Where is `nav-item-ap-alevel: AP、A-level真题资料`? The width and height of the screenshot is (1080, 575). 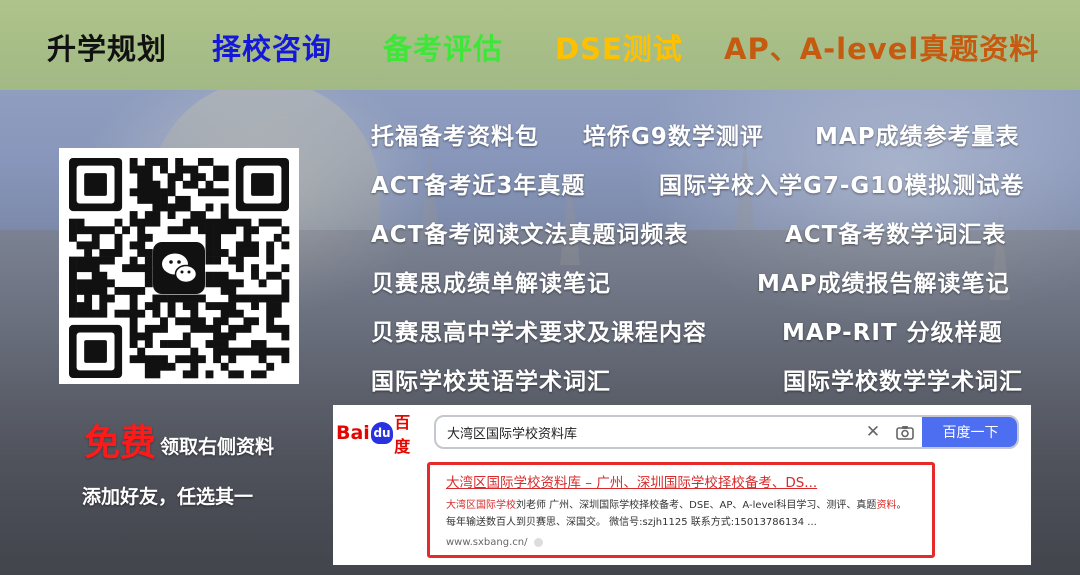 nav-item-ap-alevel: AP、A-level真题资料 is located at coordinates (881, 47).